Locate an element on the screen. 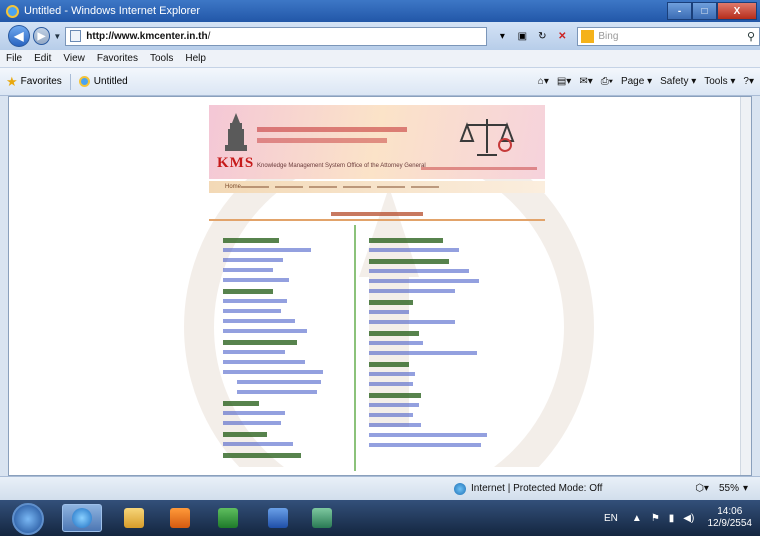 The height and width of the screenshot is (536, 760). taskbar-media-button is located at coordinates (180, 518).